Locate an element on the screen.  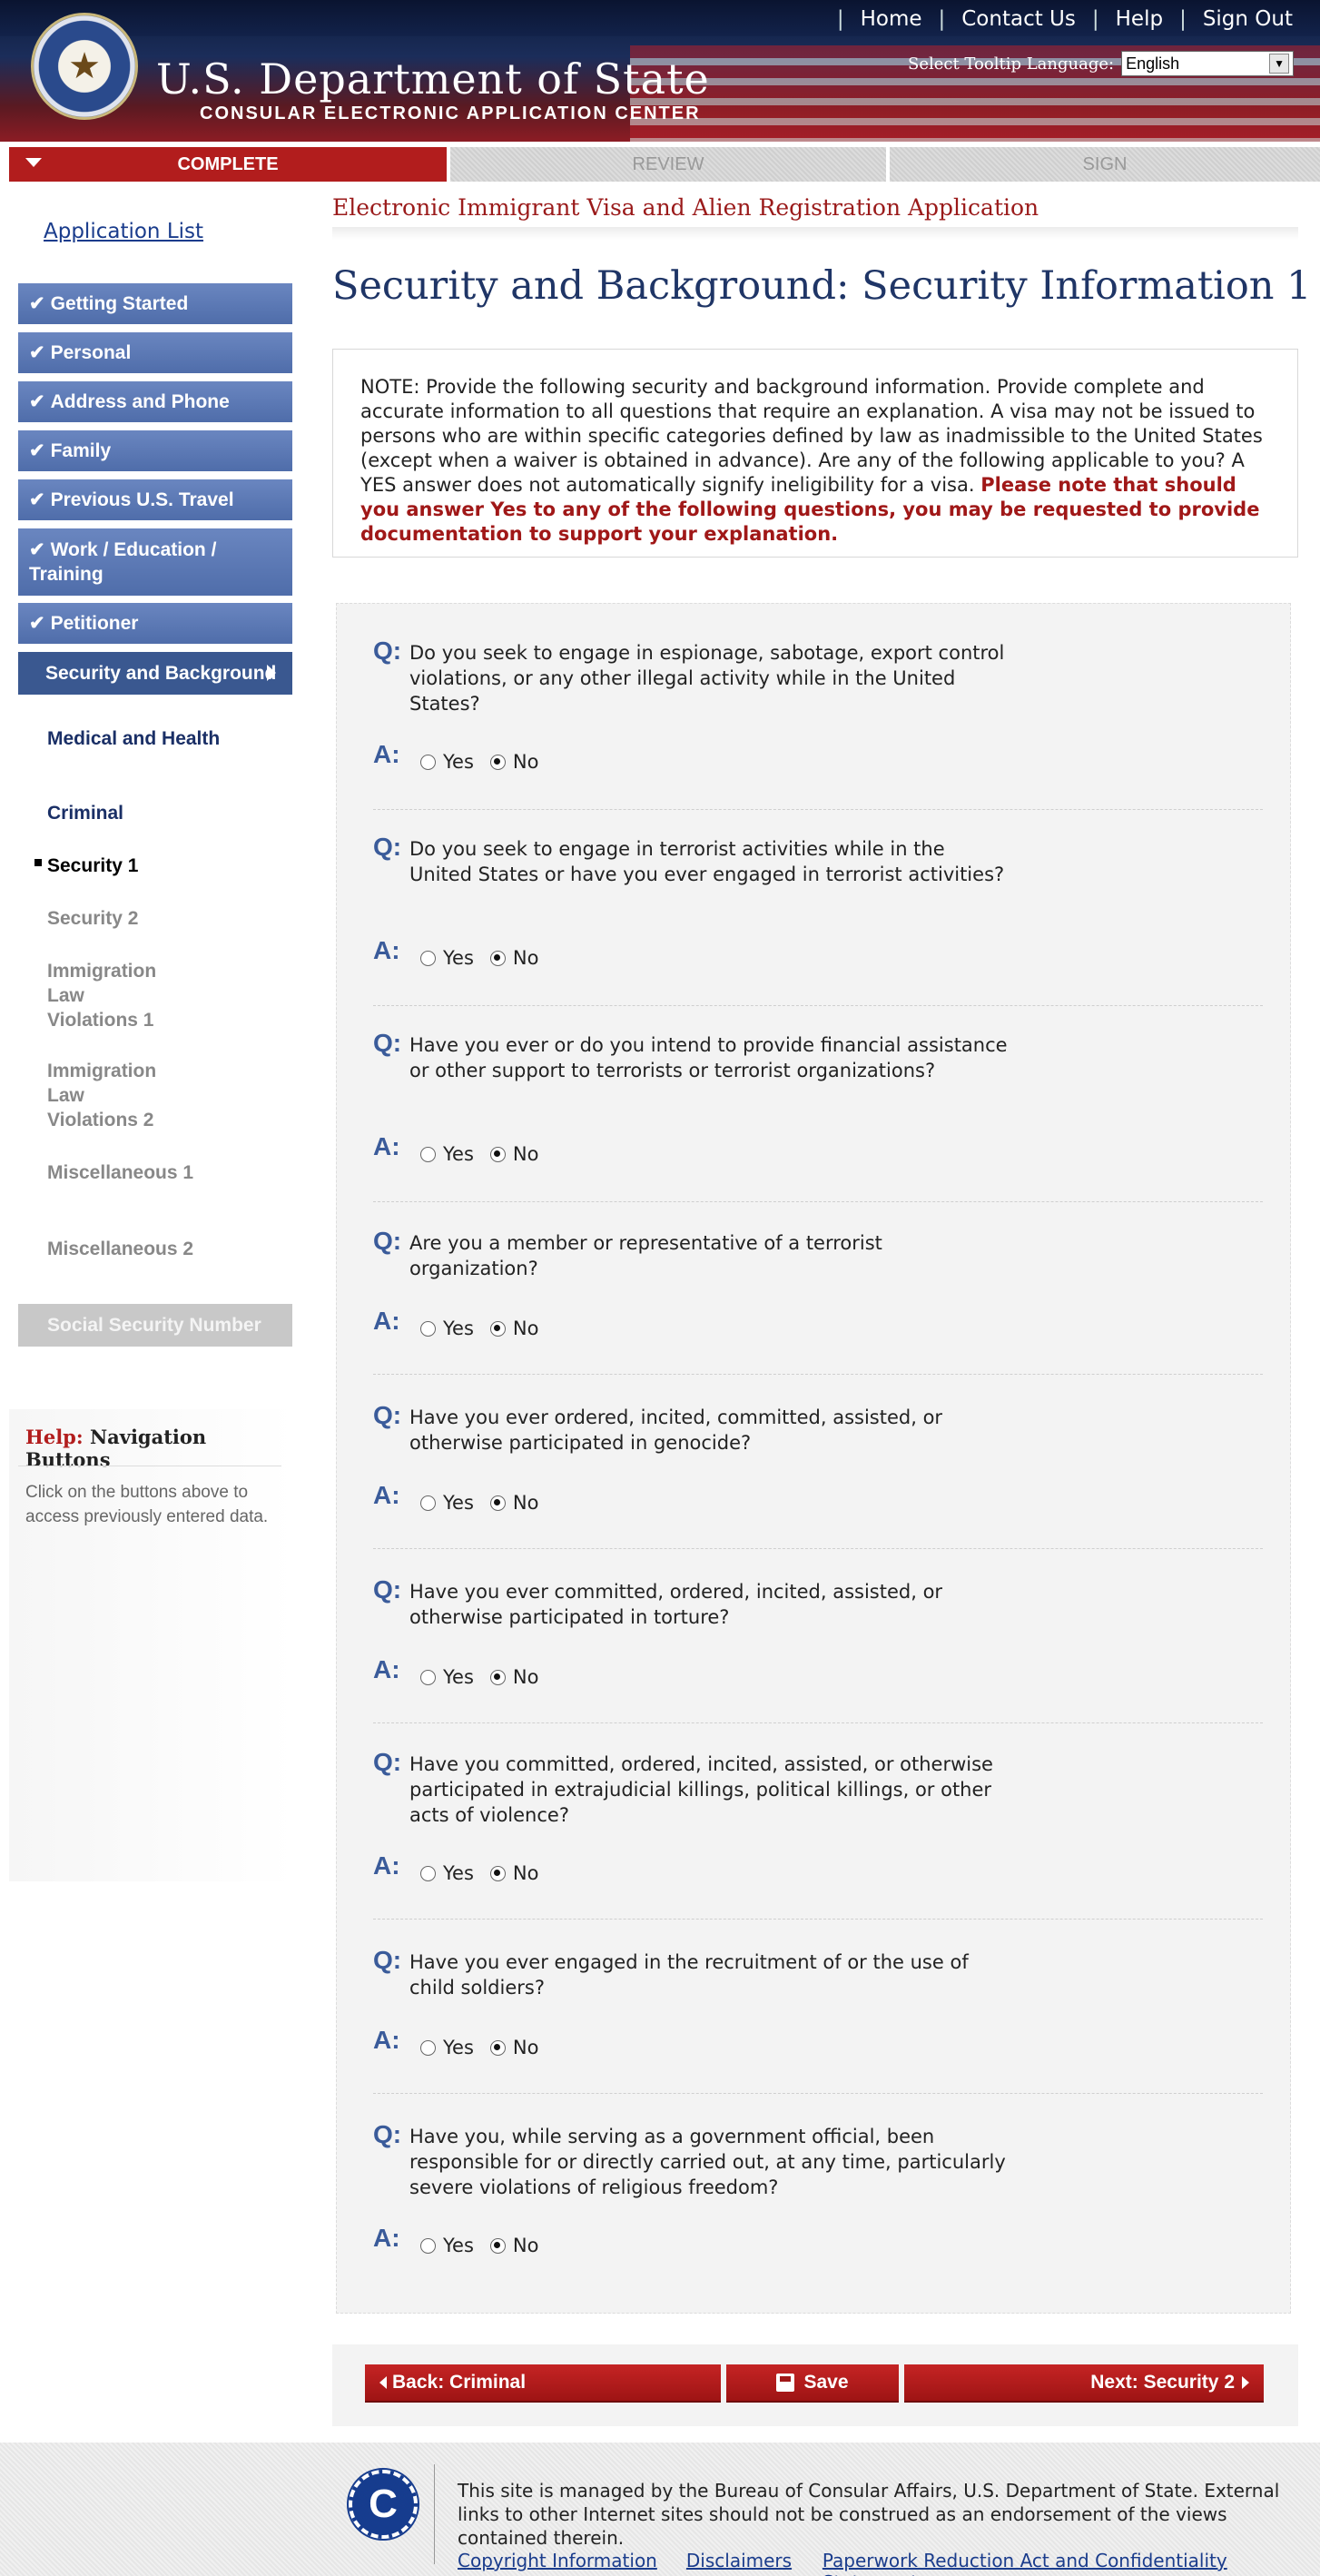
form-title-divider is located at coordinates (815, 233).